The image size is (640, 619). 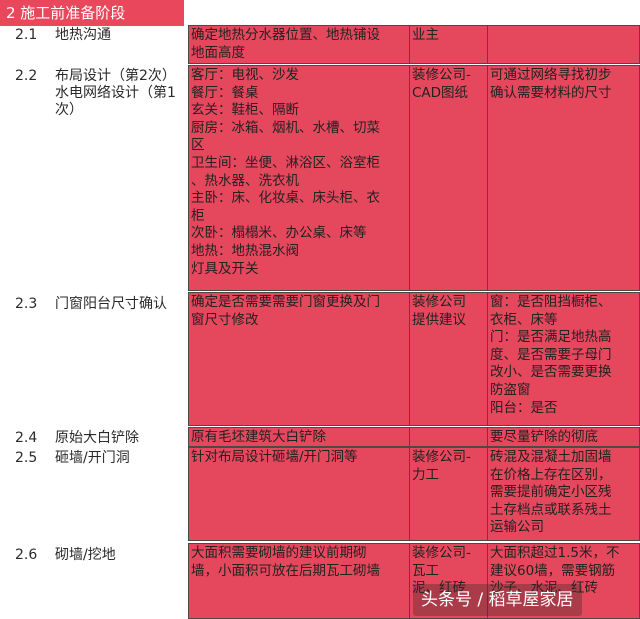 I want to click on party-cell: 装修公司- CAD图纸, so click(x=448, y=178).